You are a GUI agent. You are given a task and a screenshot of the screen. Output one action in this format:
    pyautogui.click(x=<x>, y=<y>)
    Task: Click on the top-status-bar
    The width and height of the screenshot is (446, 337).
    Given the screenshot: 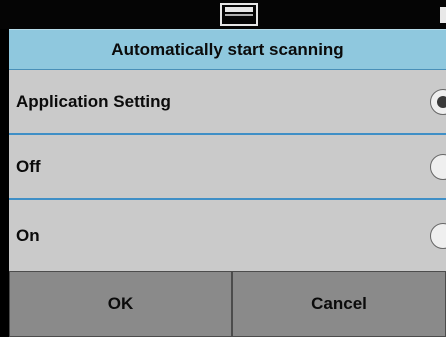 What is the action you would take?
    pyautogui.click(x=223, y=14)
    